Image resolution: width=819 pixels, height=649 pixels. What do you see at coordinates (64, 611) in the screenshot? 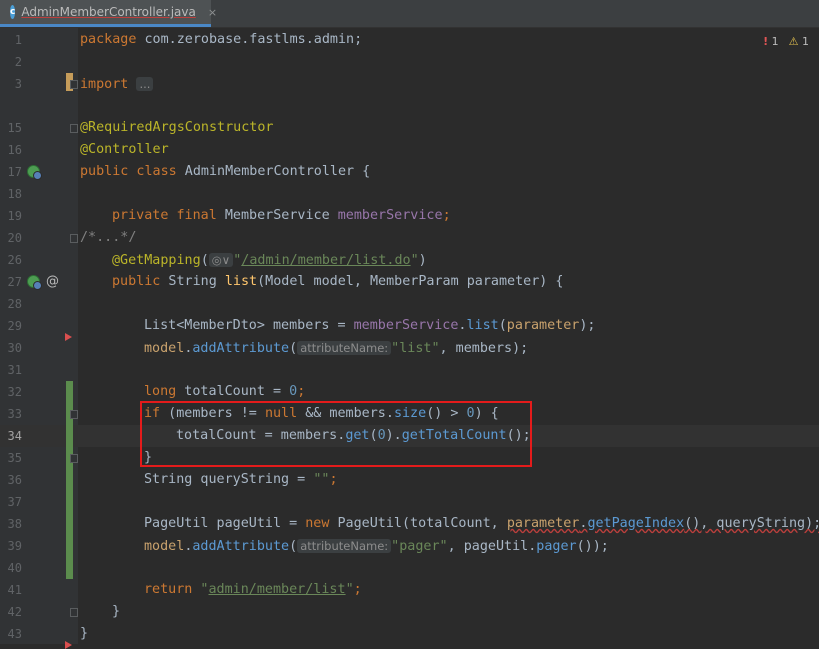
I see `code-line: 42 }` at bounding box center [64, 611].